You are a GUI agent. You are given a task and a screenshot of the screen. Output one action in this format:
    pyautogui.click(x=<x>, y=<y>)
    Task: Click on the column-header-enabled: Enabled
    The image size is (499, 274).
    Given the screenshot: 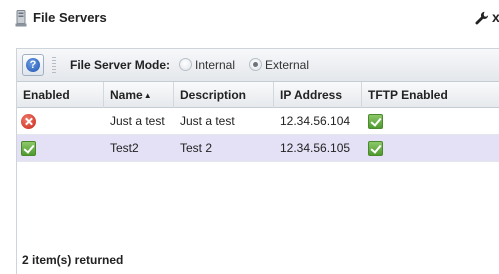 What is the action you would take?
    pyautogui.click(x=60, y=95)
    